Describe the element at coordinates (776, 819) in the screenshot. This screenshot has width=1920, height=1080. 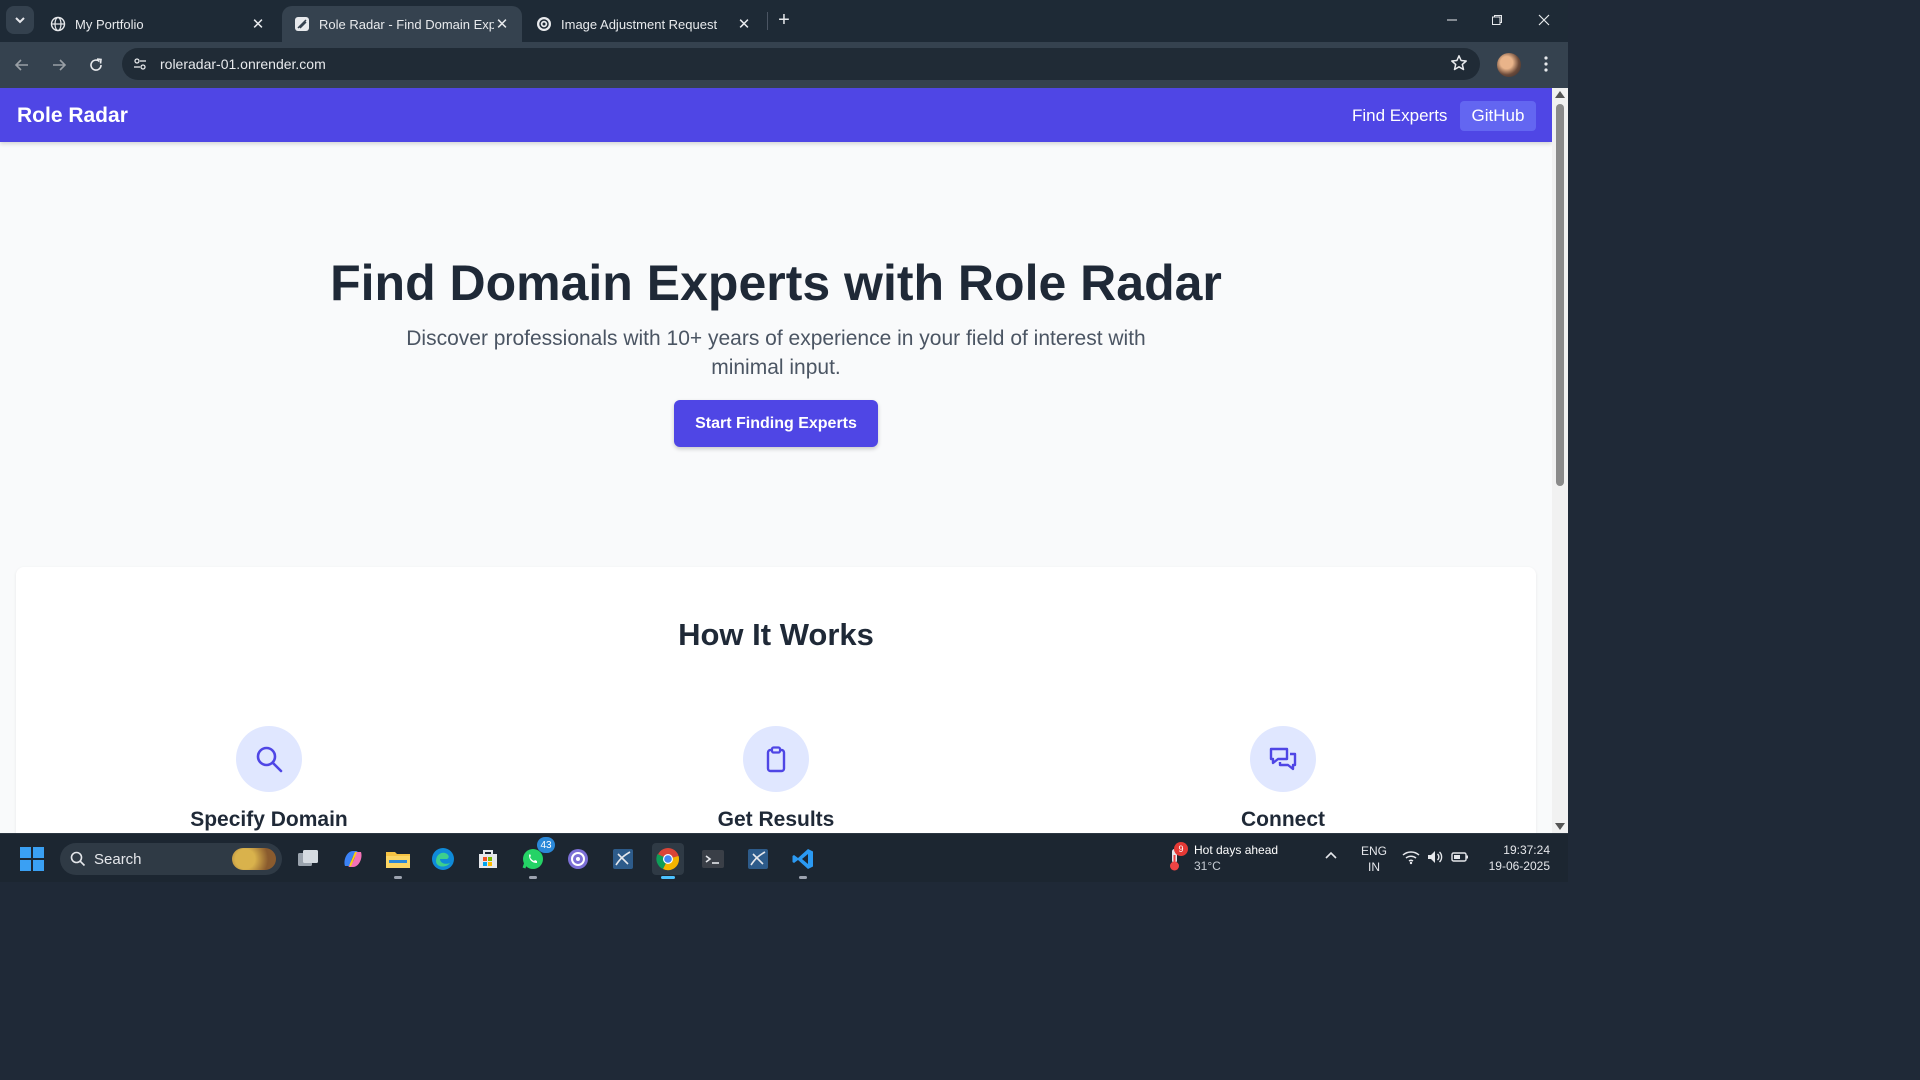
I see `step-label: Get Results` at that location.